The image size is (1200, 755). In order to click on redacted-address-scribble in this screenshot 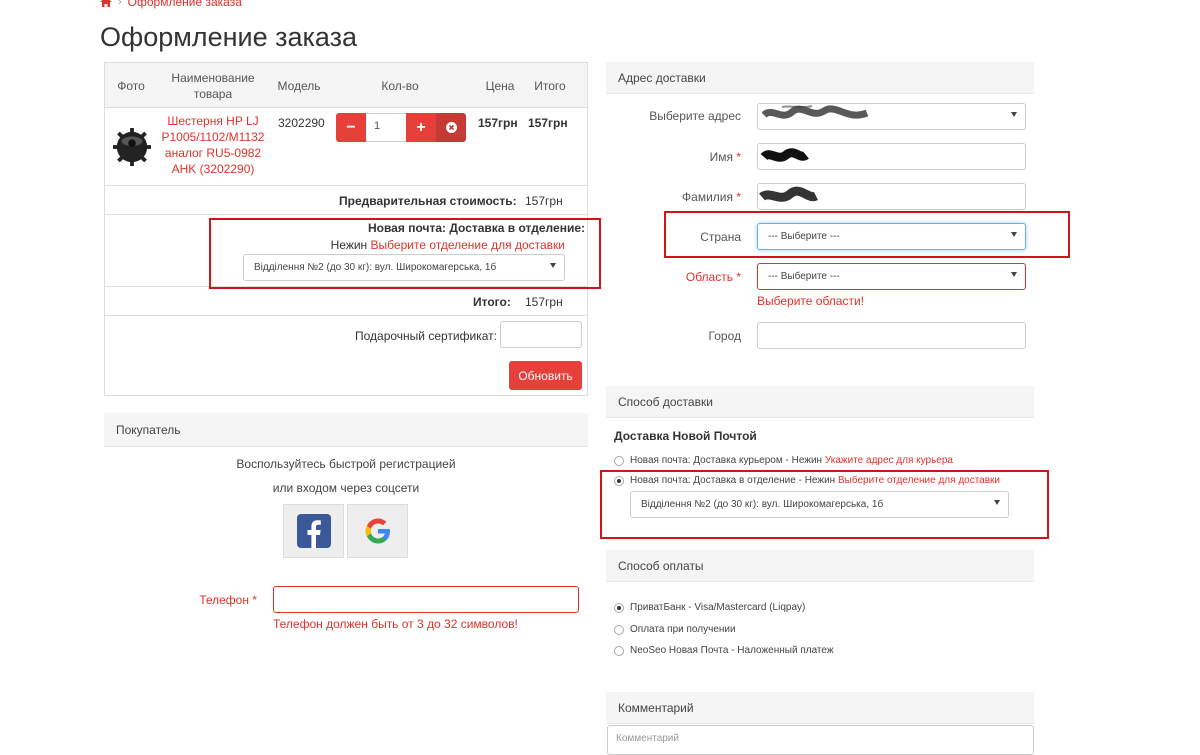, I will do `click(815, 112)`.